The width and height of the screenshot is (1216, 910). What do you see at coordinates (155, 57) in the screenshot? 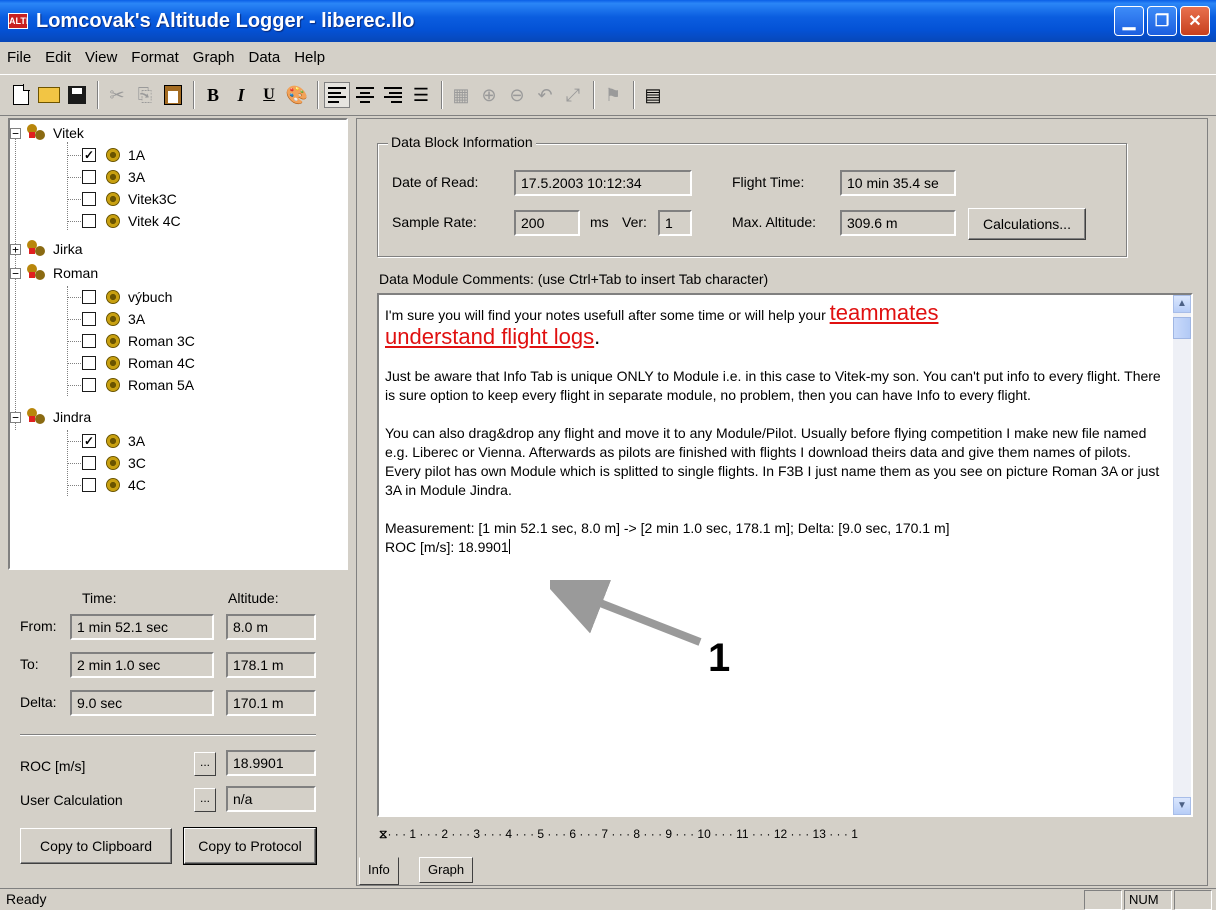
I see `menu-format: Format` at bounding box center [155, 57].